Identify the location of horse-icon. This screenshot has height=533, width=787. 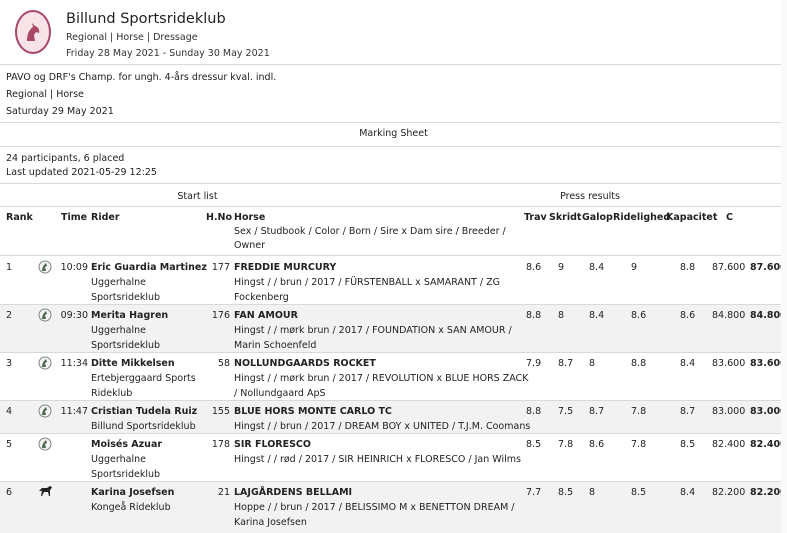
(45, 492).